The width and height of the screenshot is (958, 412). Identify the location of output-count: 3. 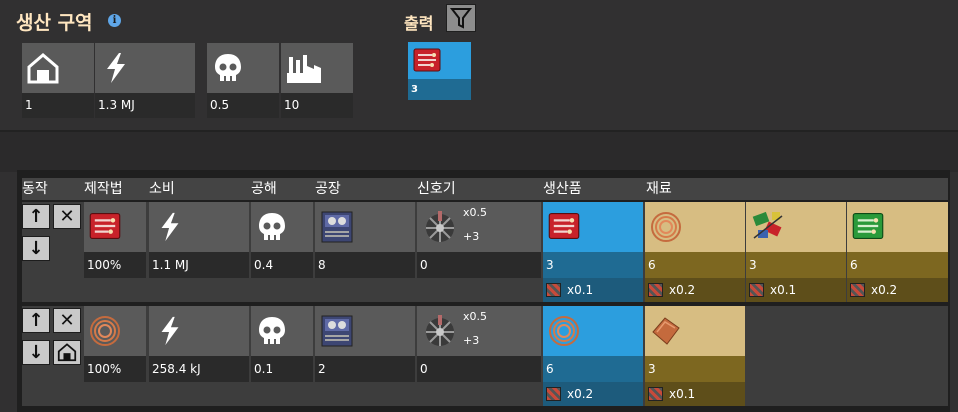
(439, 89).